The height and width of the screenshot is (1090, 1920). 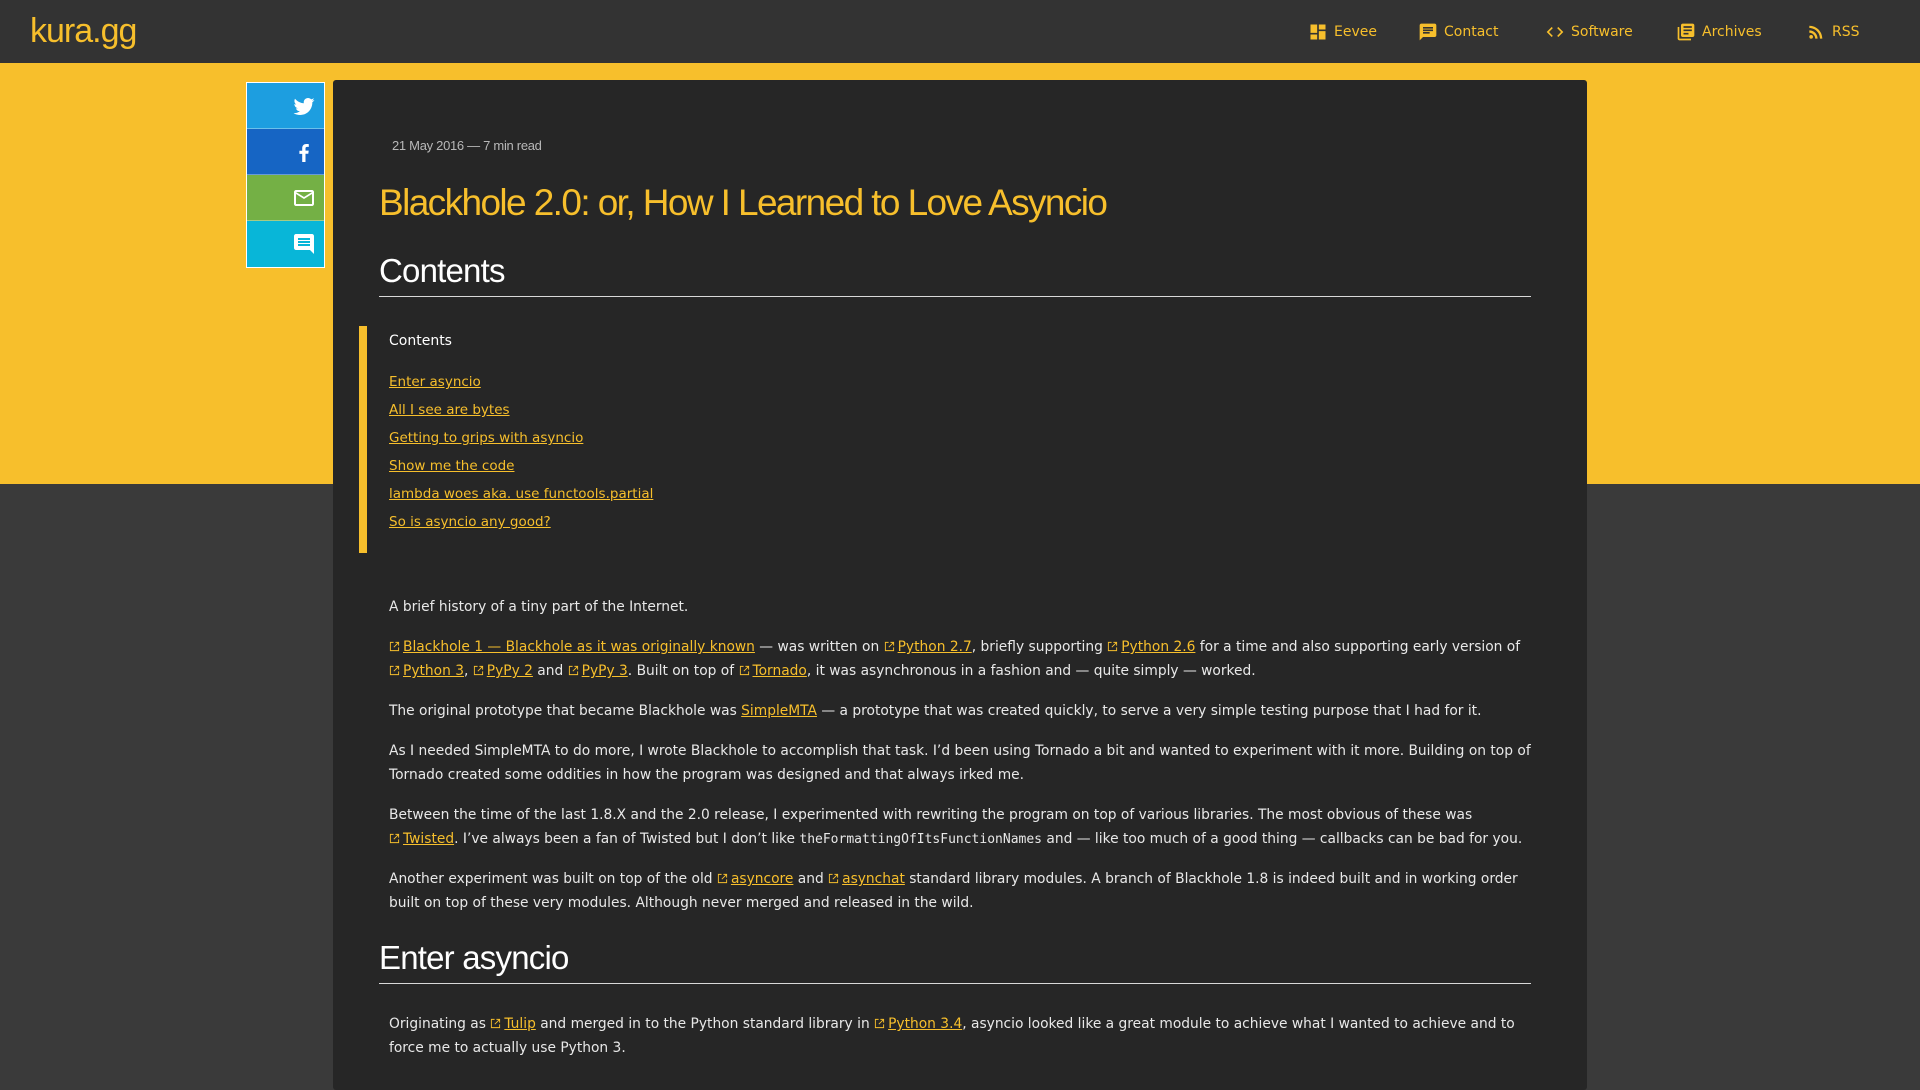 I want to click on text: , briefly supporting, so click(x=1039, y=647).